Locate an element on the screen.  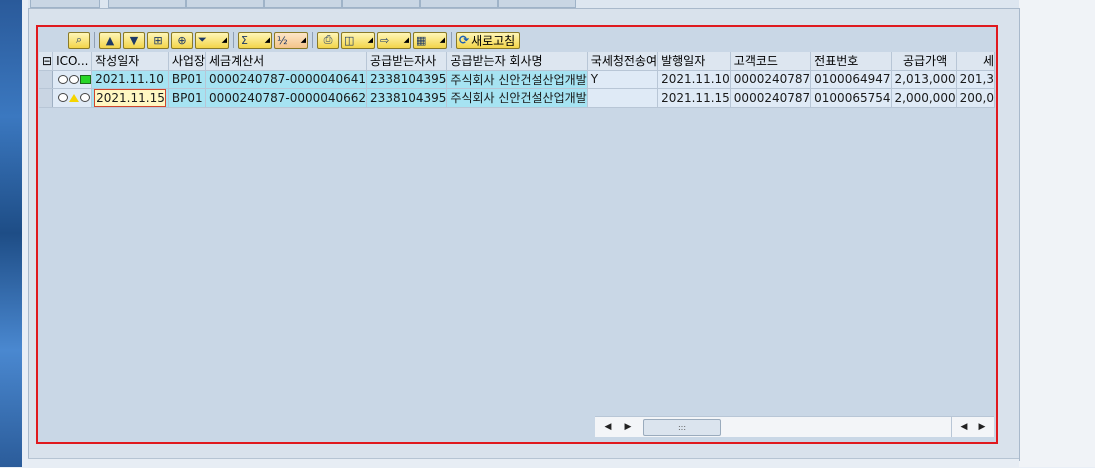
status-cell is located at coordinates (72, 79).